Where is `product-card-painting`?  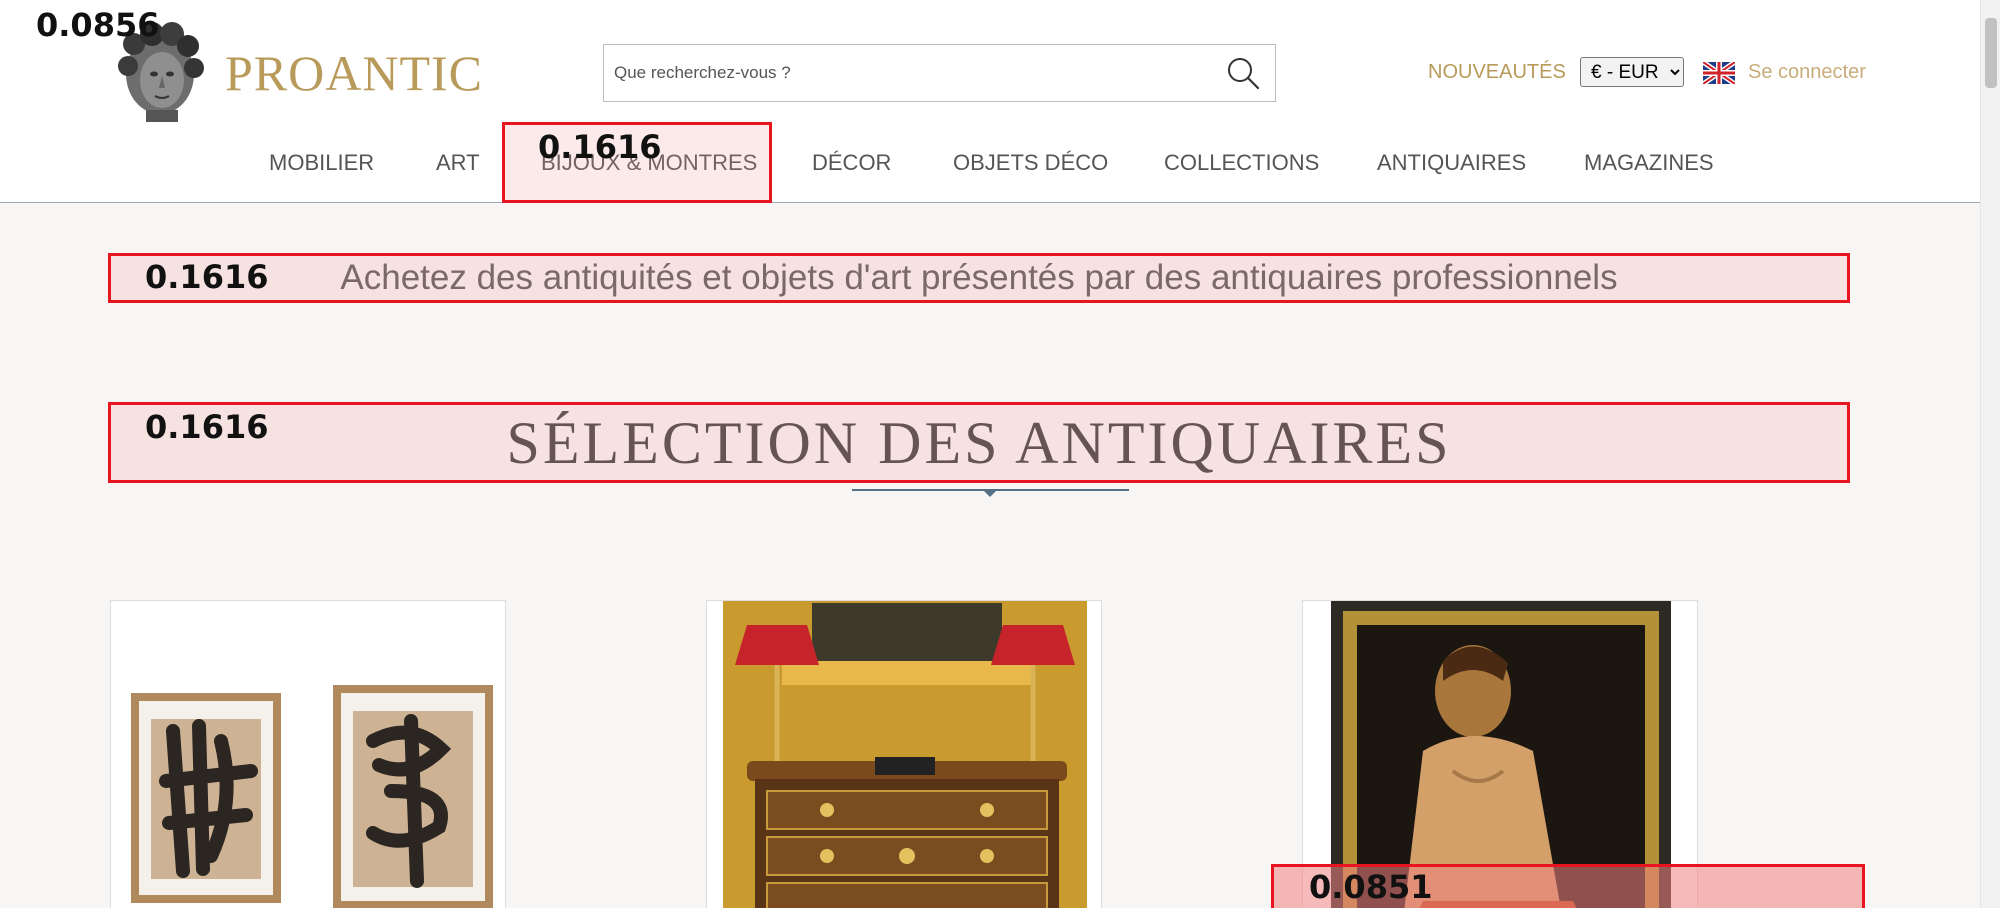 product-card-painting is located at coordinates (1500, 754).